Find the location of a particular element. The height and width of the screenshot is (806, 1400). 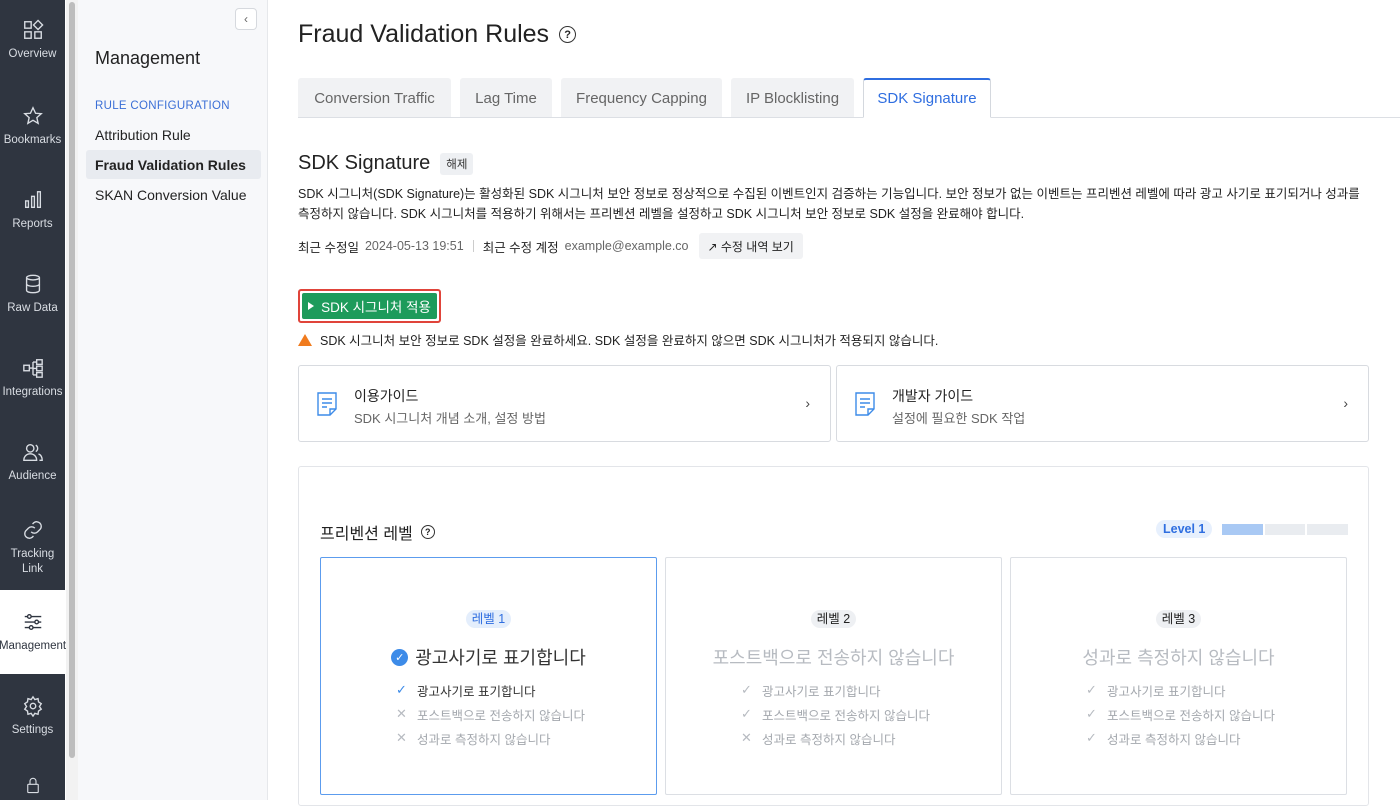

developer-guide-card: 개발자 가이드 설정에 필요한 SDK 작업 › is located at coordinates (1102, 403).